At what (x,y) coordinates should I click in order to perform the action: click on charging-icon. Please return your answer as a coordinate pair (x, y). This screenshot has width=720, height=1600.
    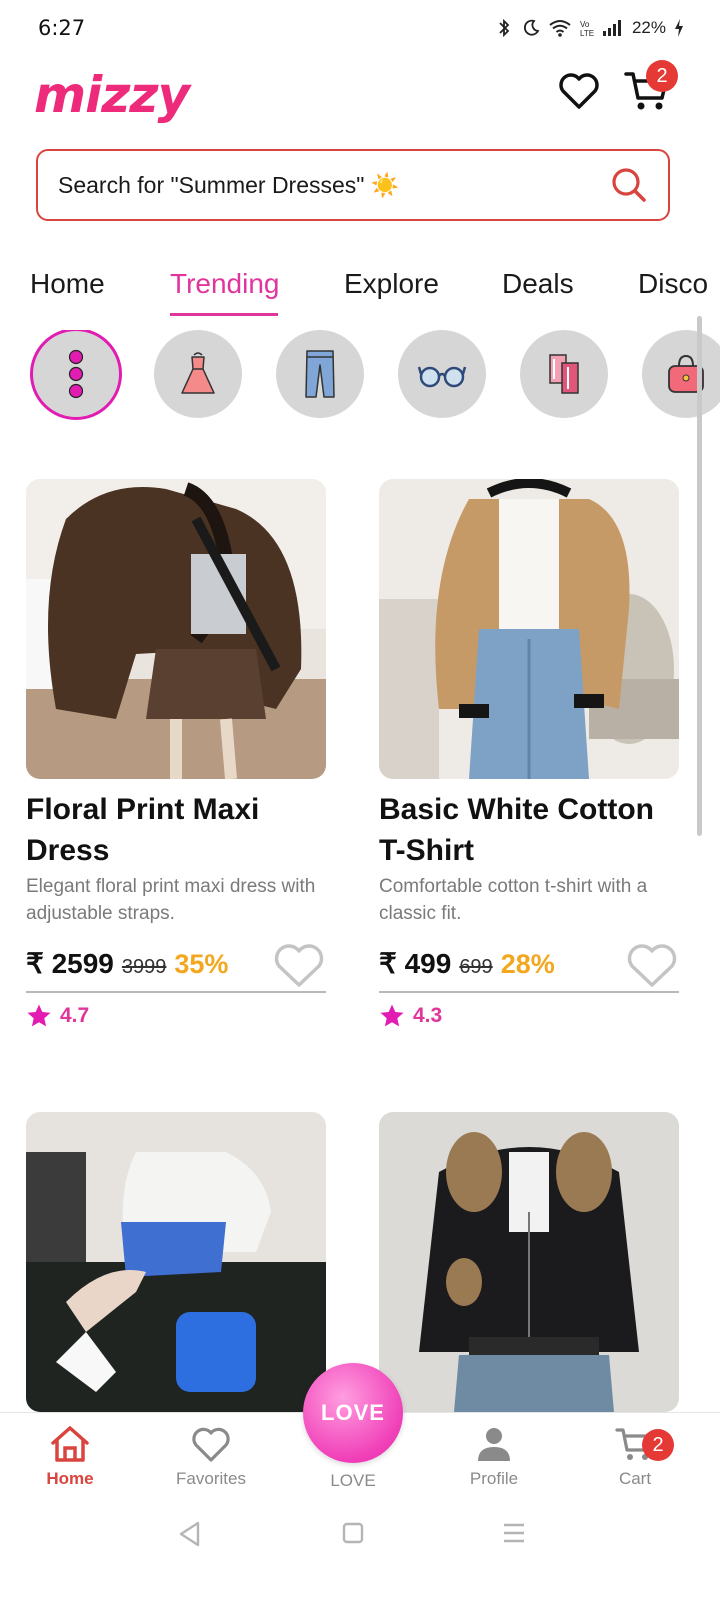
    Looking at the image, I should click on (679, 28).